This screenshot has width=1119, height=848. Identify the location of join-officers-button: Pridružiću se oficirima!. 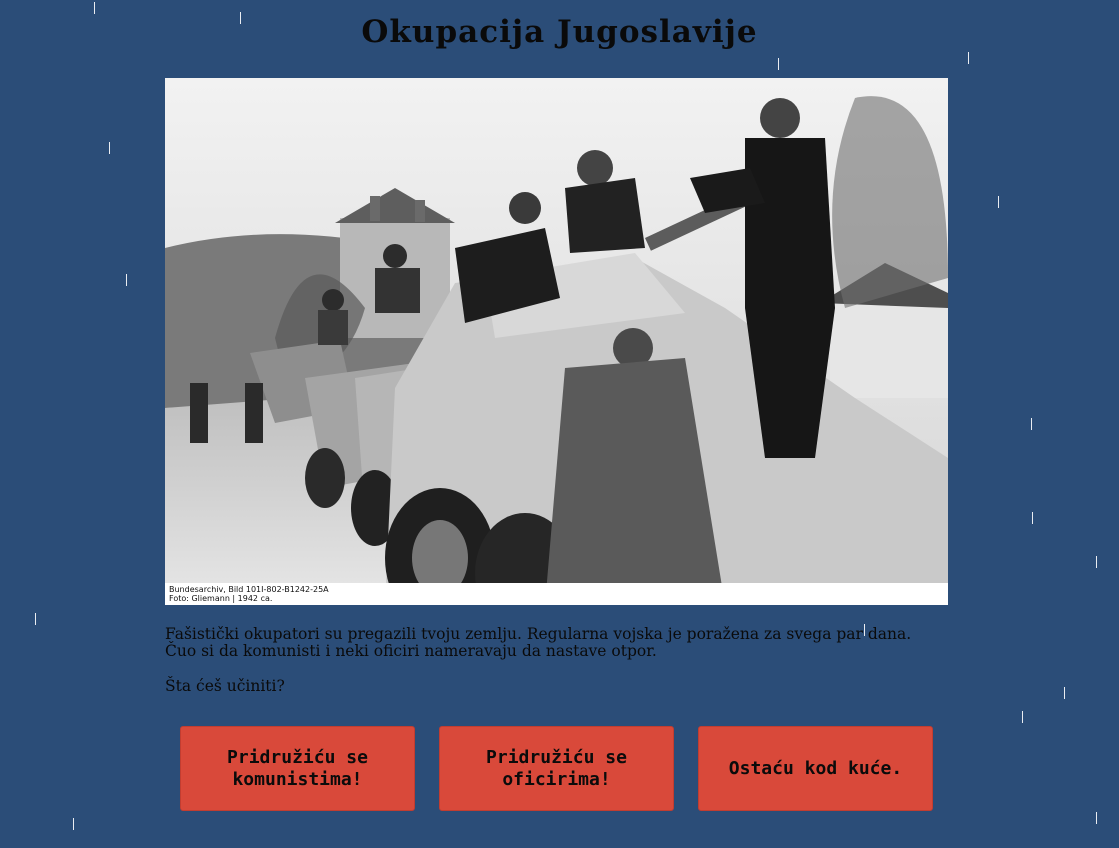
(556, 768).